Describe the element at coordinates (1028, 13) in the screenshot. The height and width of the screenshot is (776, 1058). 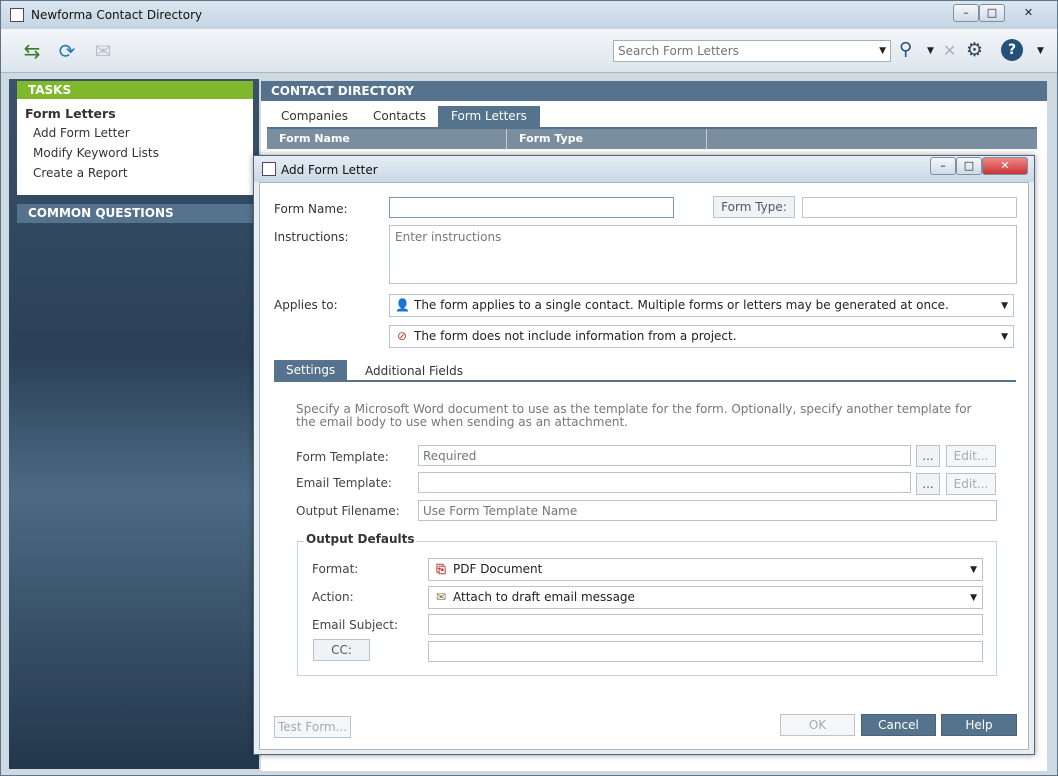
I see `close-button: ✕` at that location.